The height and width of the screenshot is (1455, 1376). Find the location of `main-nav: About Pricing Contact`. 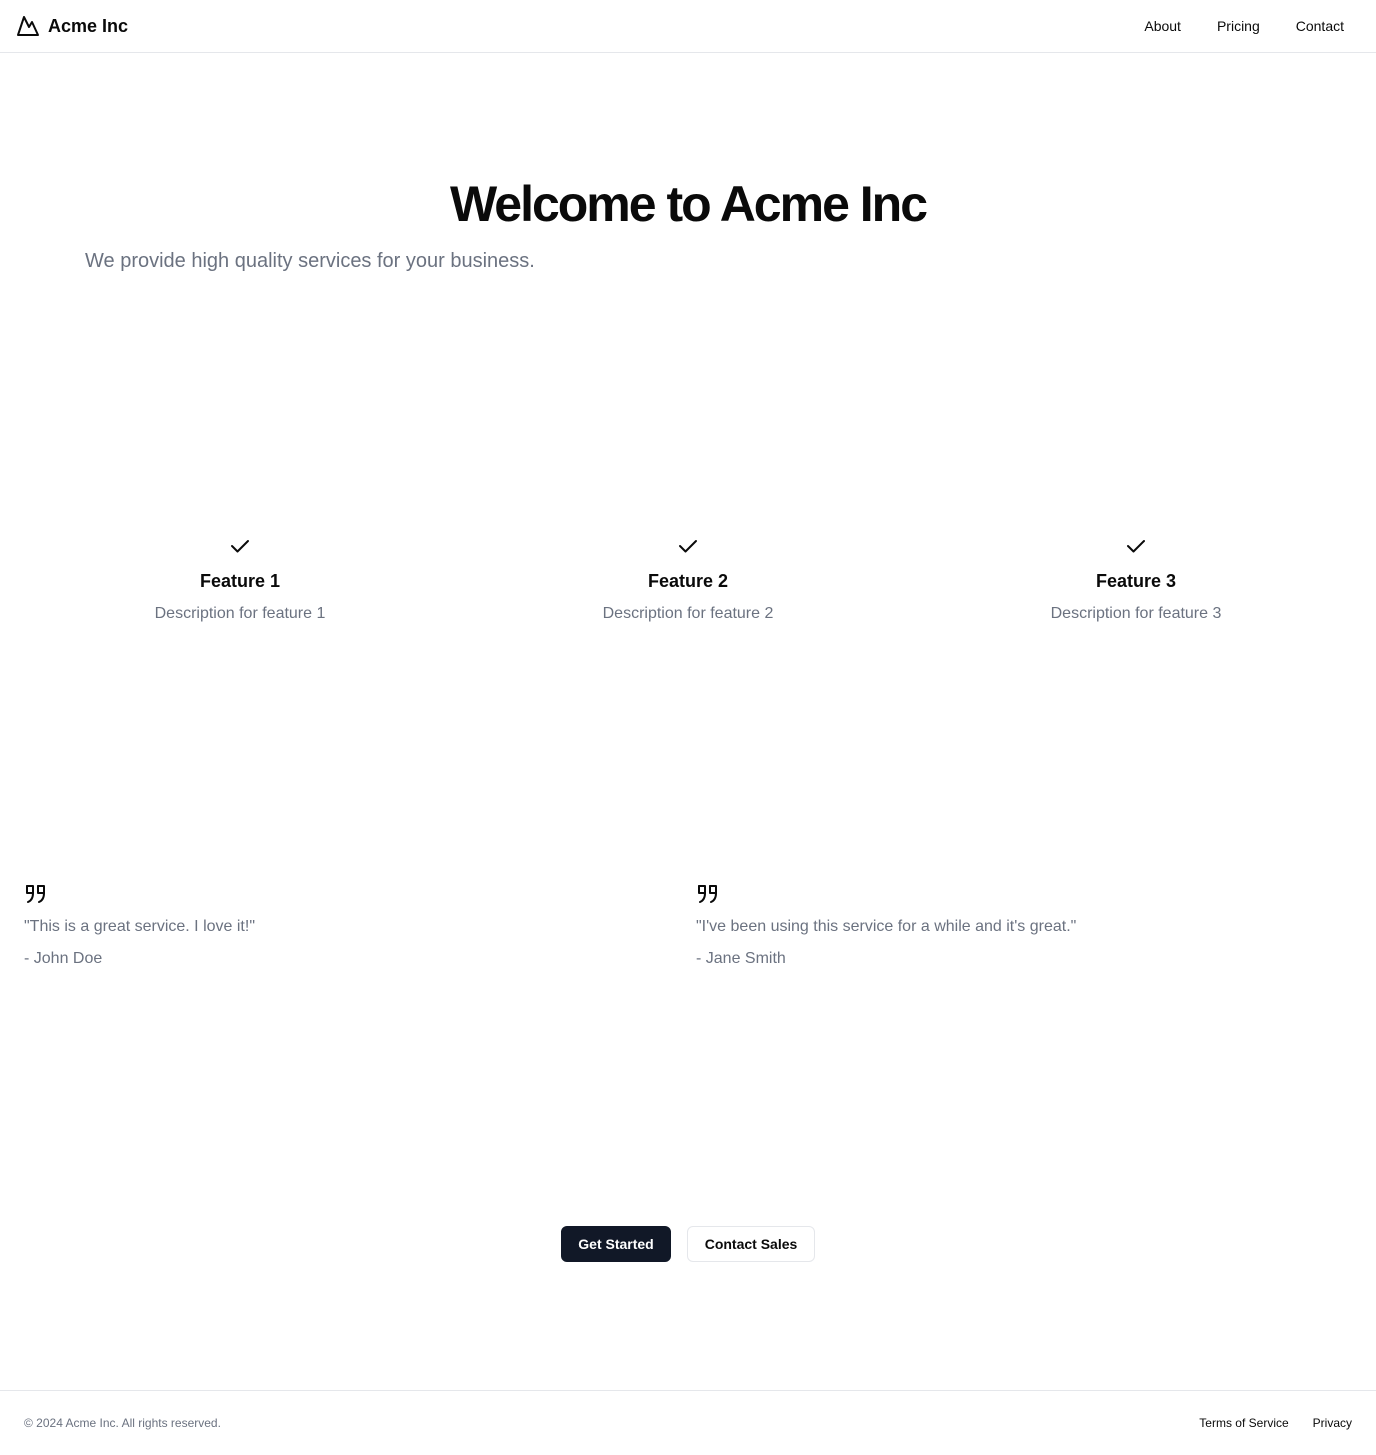

main-nav: About Pricing Contact is located at coordinates (1234, 26).